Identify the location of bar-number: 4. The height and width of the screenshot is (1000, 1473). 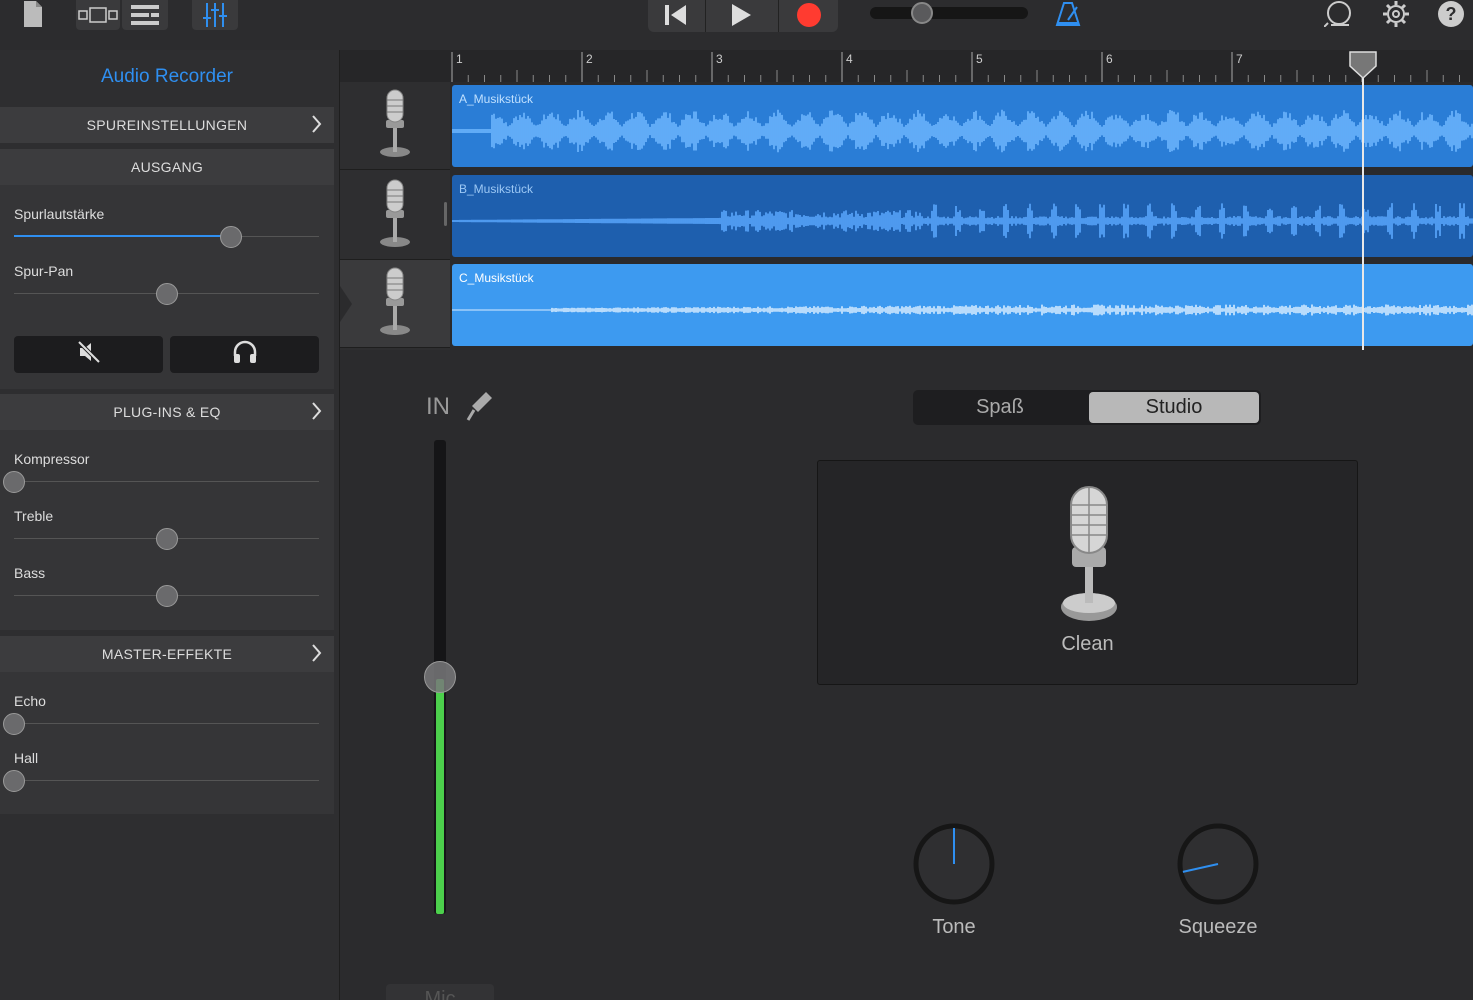
(849, 59).